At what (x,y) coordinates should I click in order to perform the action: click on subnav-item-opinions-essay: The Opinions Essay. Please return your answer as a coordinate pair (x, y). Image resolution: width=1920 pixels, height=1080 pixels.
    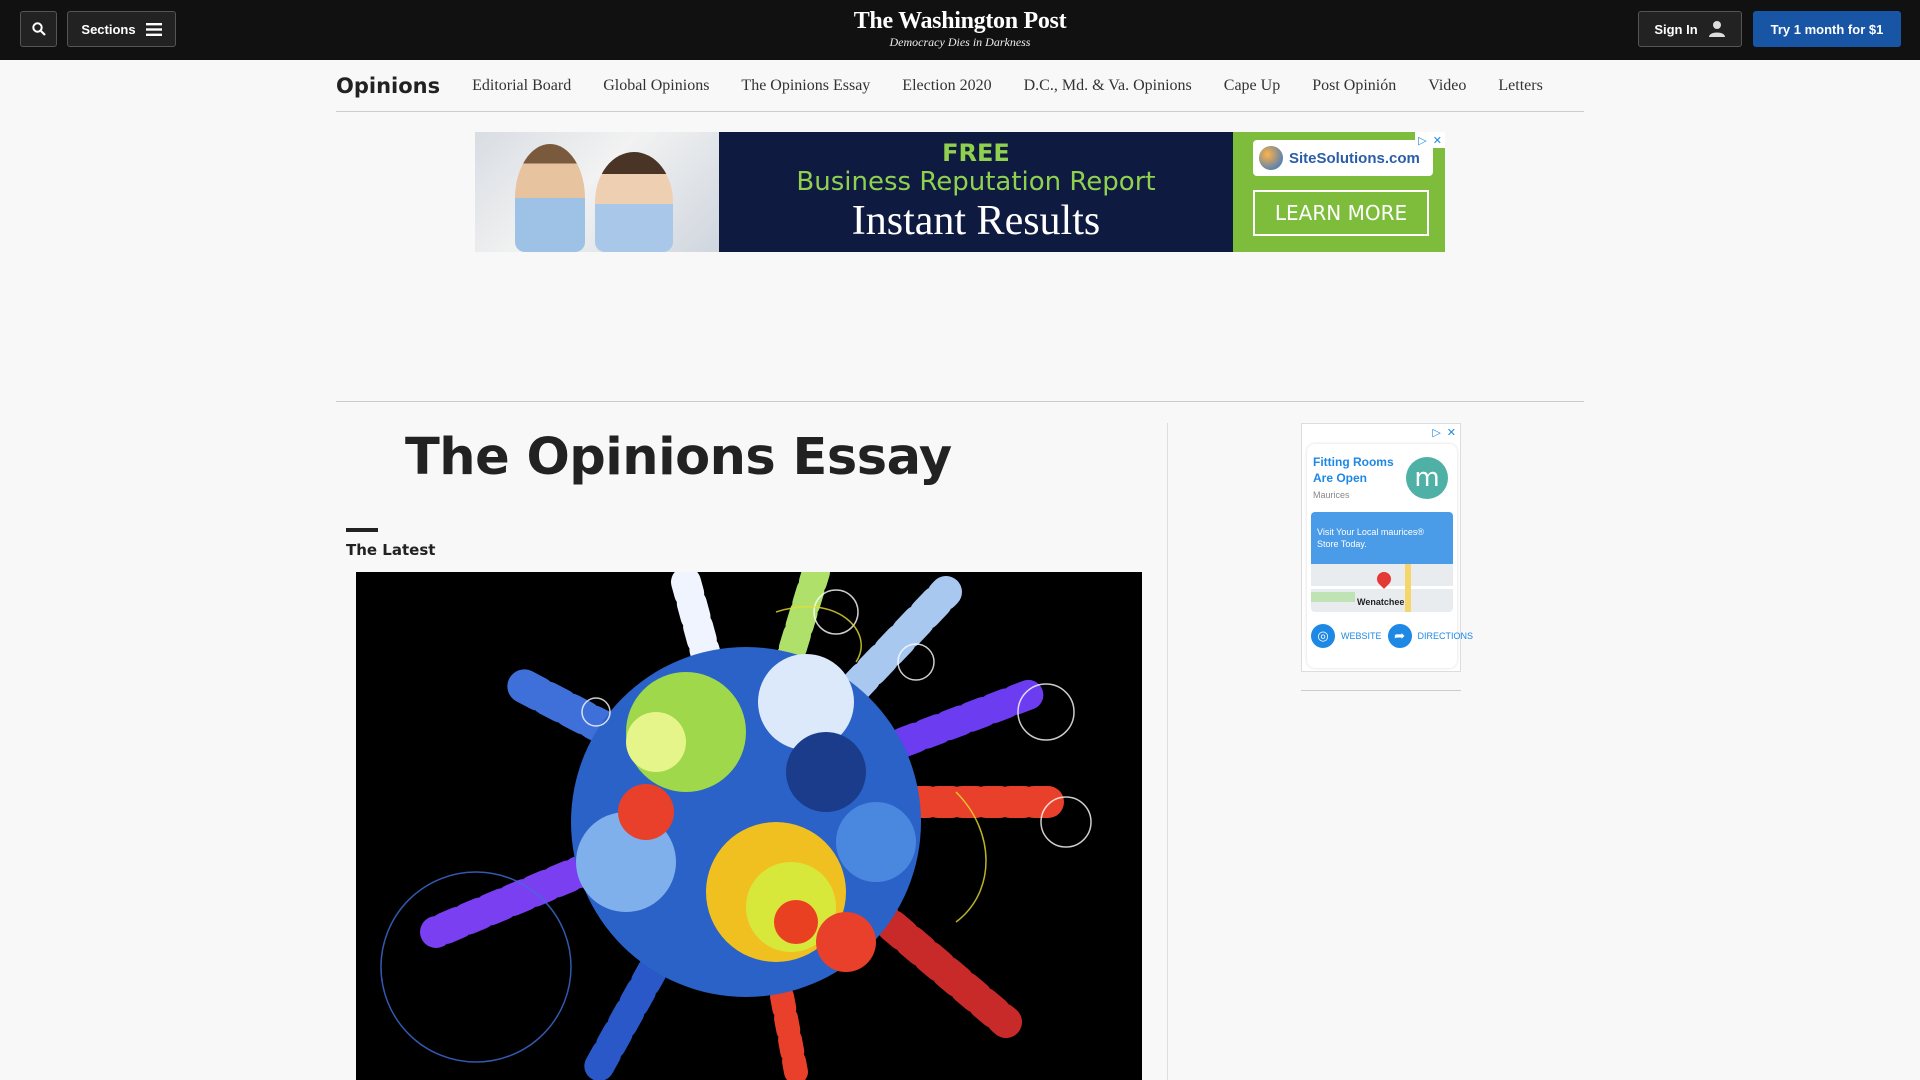
    Looking at the image, I should click on (805, 86).